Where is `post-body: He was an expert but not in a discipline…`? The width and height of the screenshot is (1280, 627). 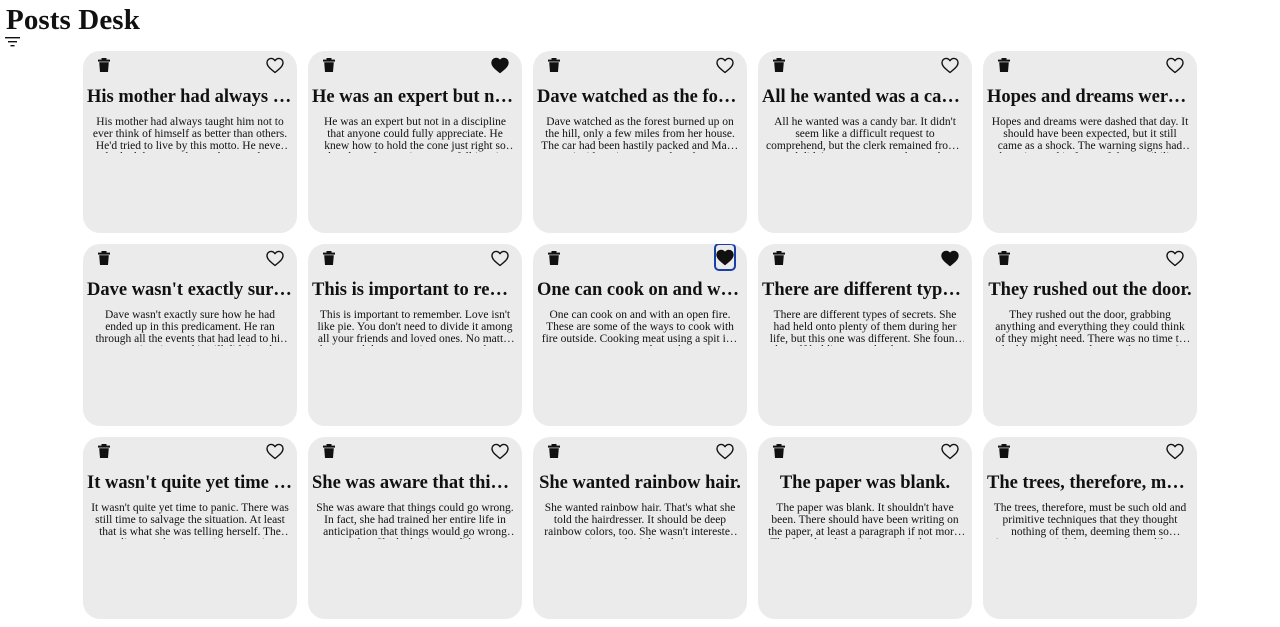
post-body: He was an expert but not in a discipline… is located at coordinates (415, 135).